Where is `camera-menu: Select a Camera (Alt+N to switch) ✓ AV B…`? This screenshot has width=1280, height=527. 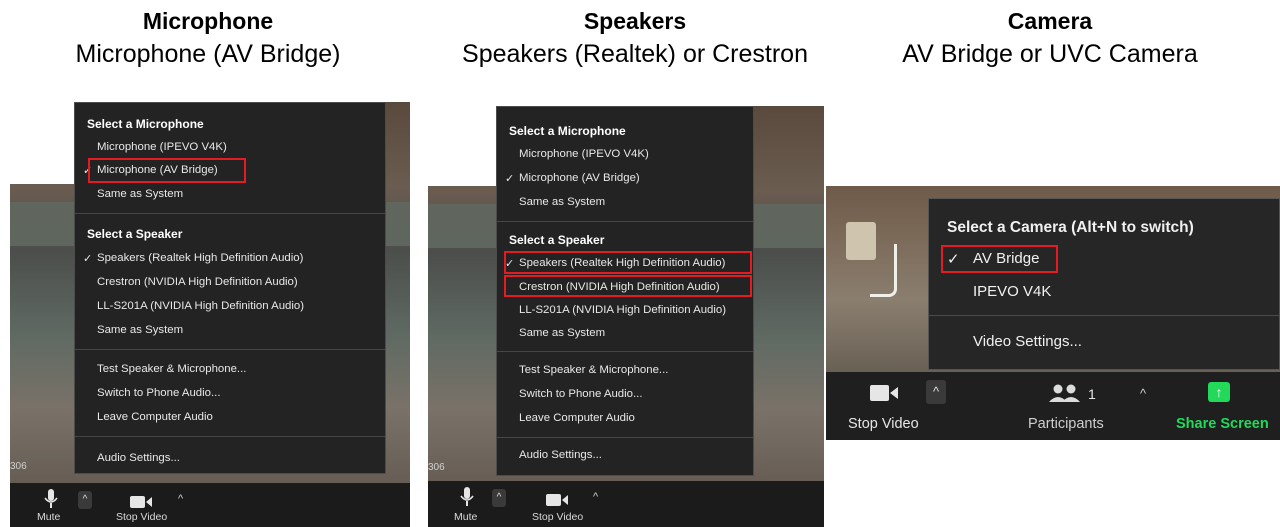 camera-menu: Select a Camera (Alt+N to switch) ✓ AV B… is located at coordinates (1104, 284).